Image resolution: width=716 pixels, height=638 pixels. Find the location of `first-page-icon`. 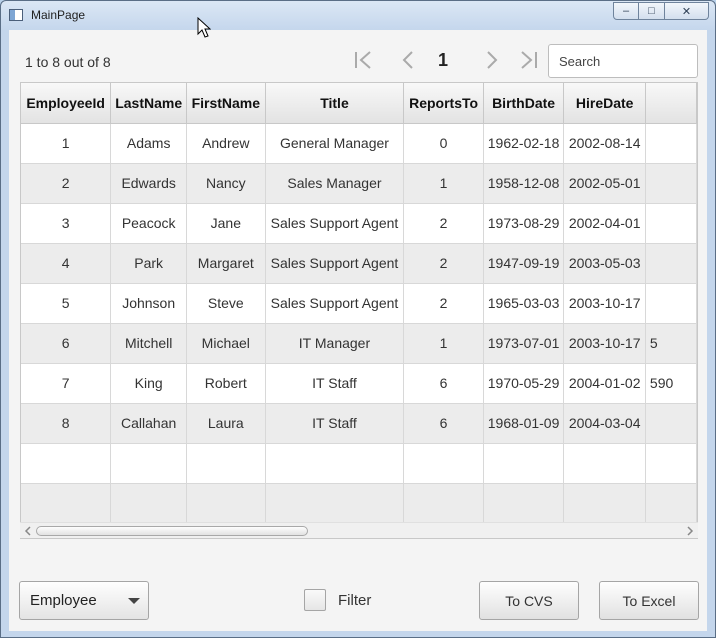

first-page-icon is located at coordinates (363, 60).